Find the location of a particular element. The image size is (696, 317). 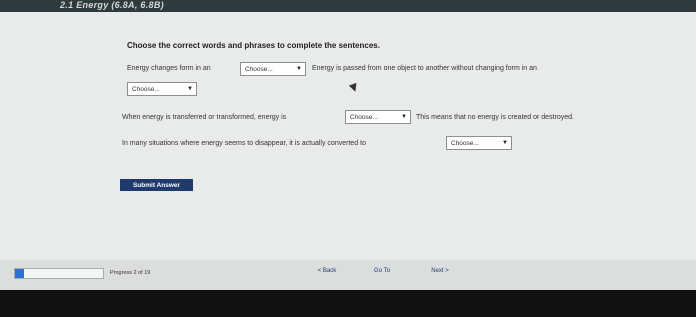

progress-bar is located at coordinates (59, 273).